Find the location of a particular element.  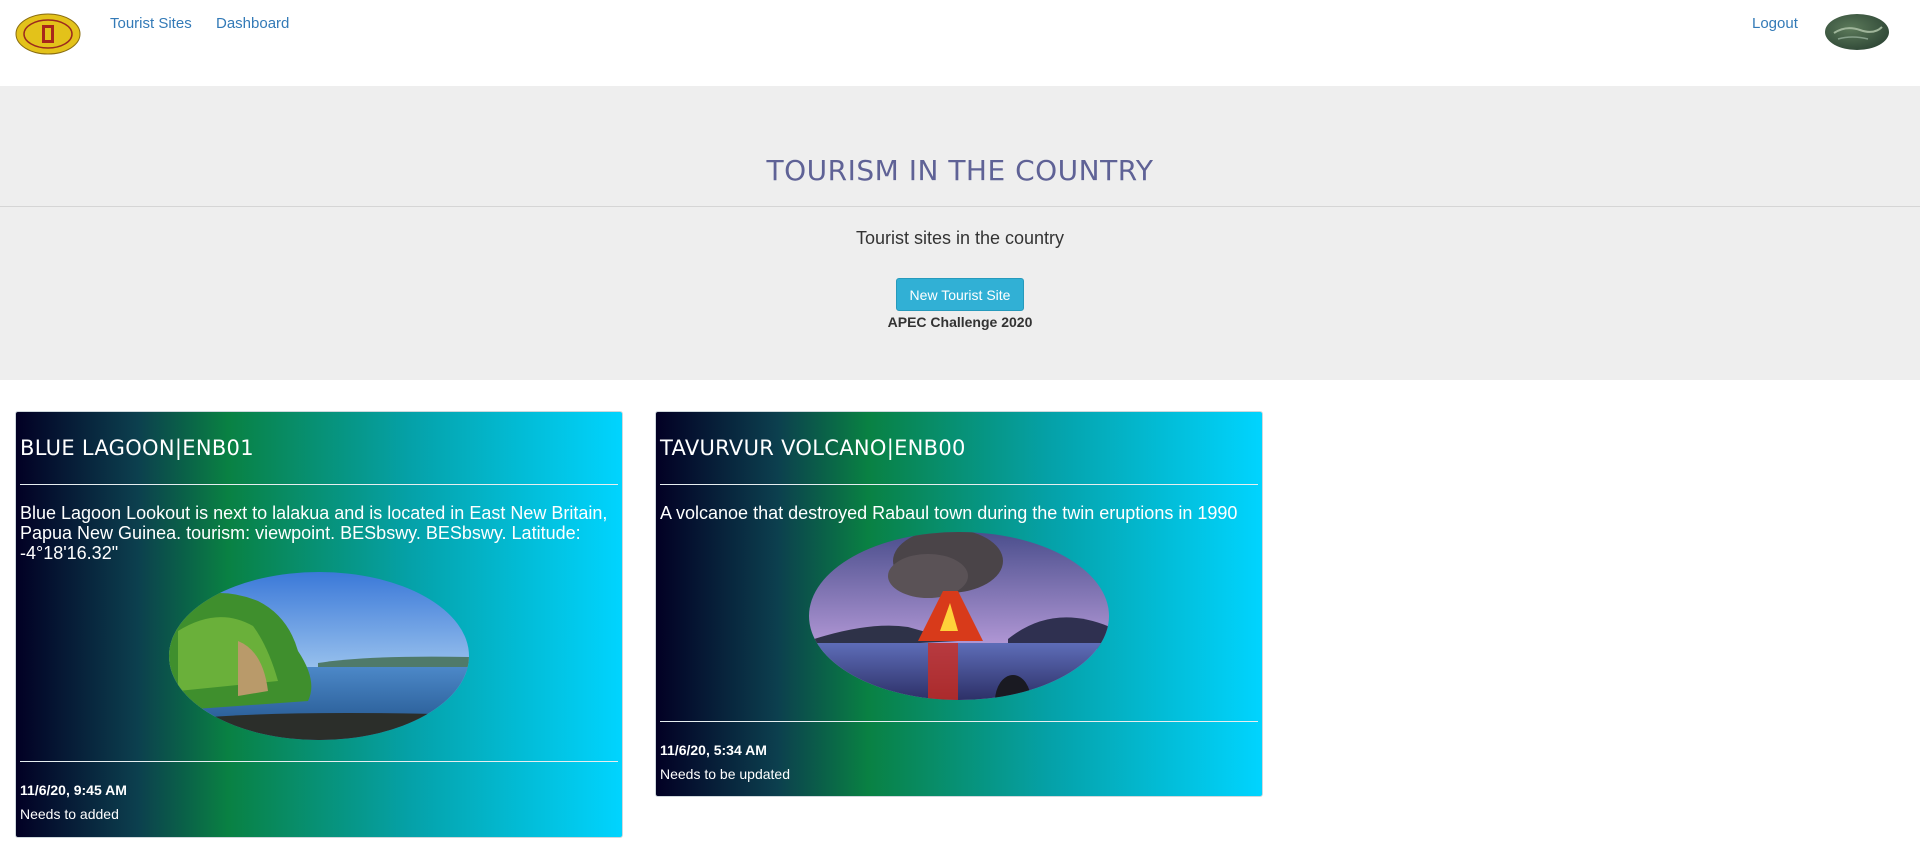

hero-divider is located at coordinates (960, 206).